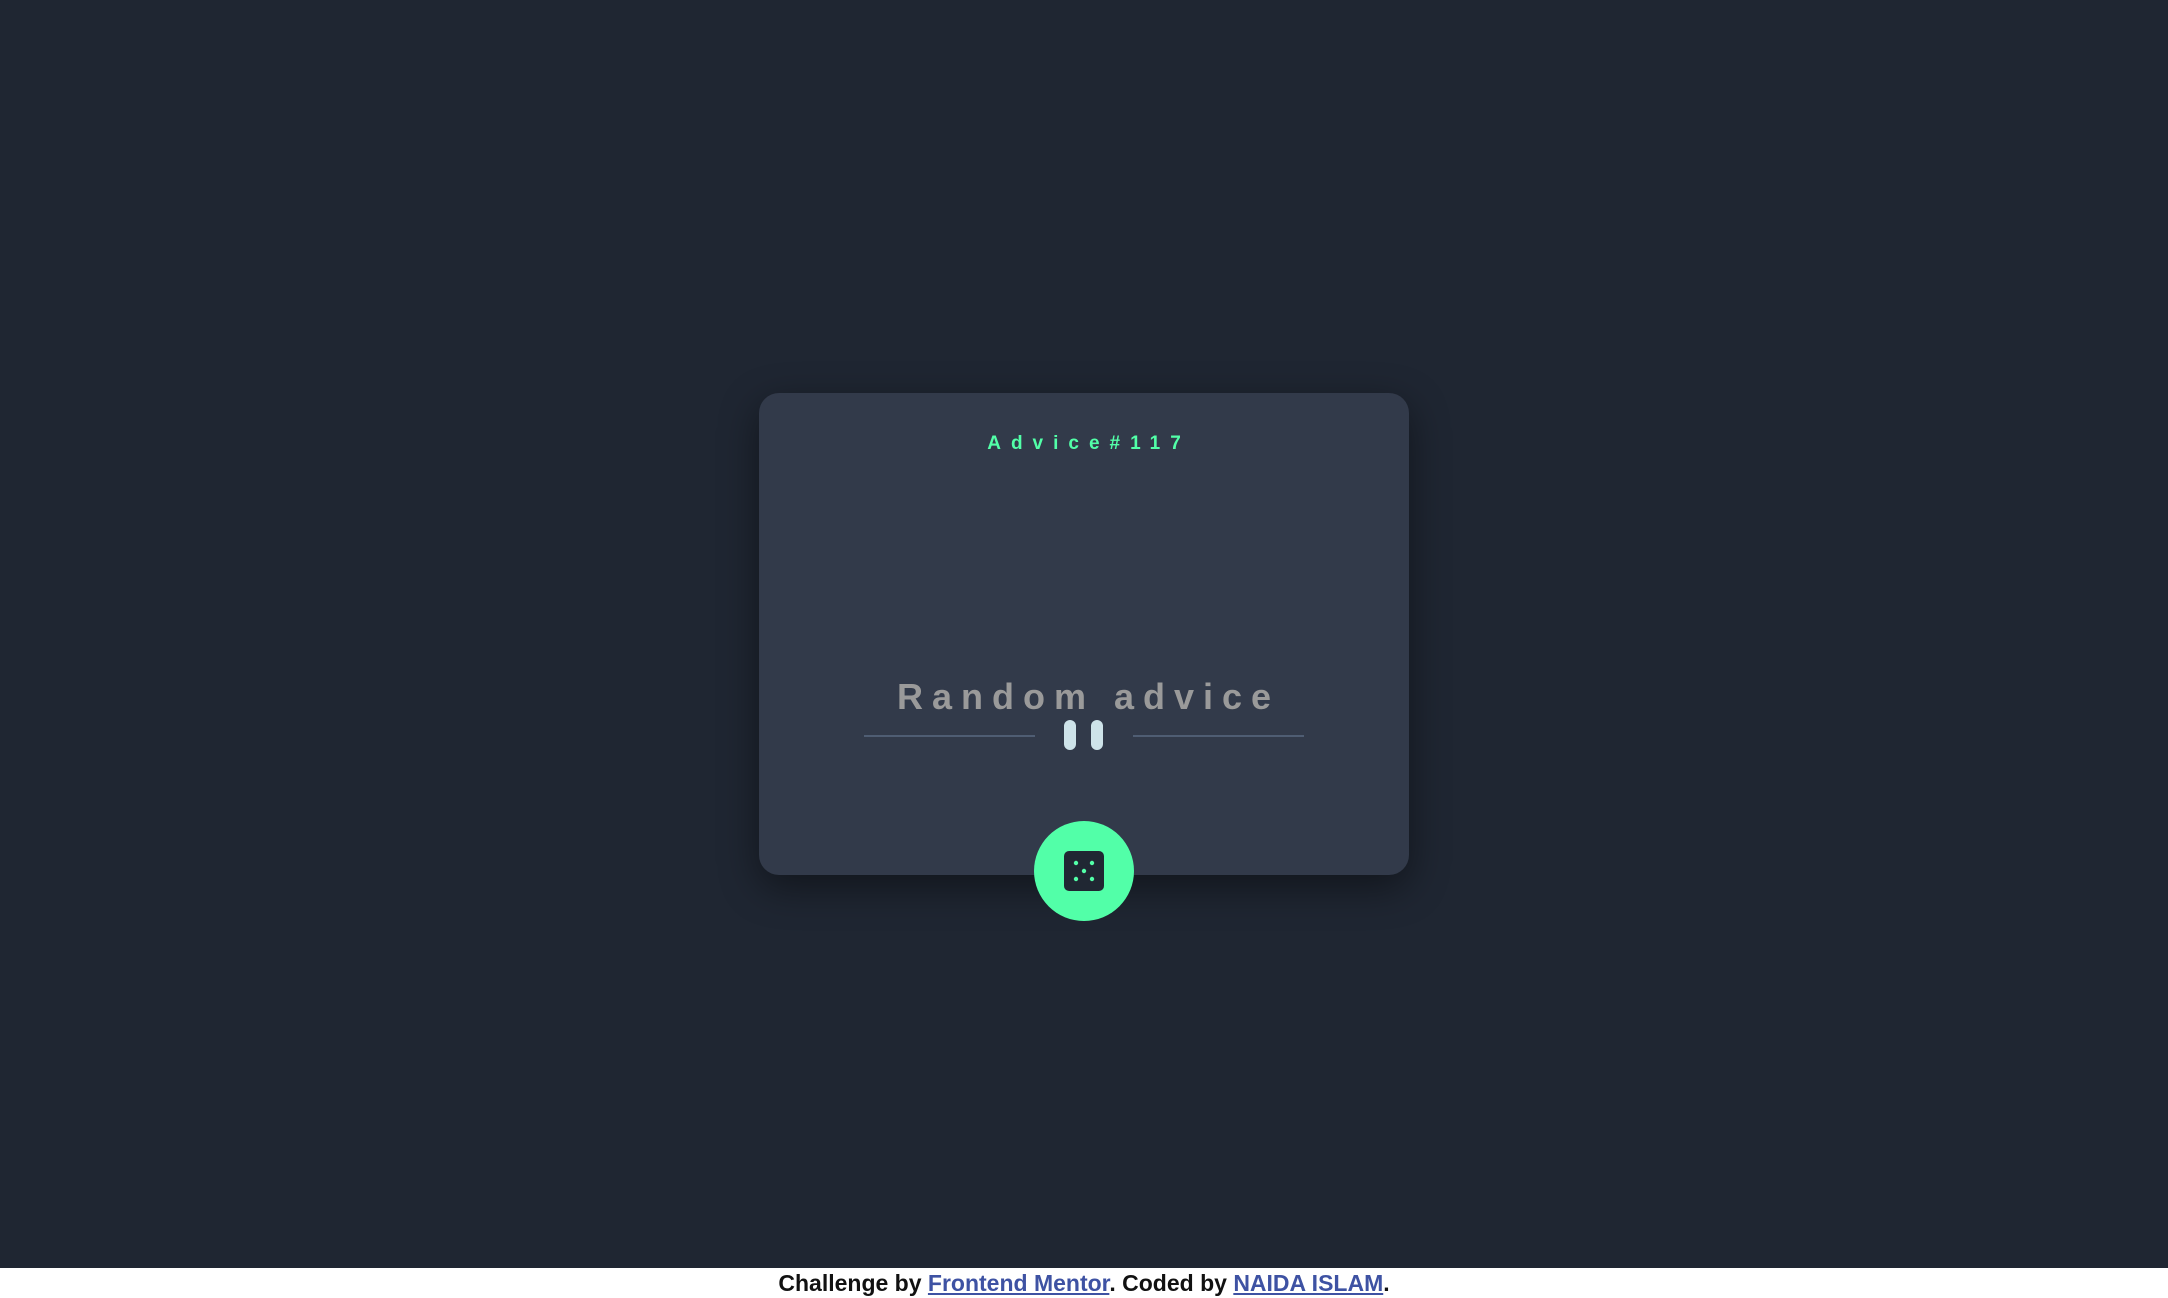 This screenshot has width=2168, height=1298. I want to click on new-advice-button, so click(1084, 871).